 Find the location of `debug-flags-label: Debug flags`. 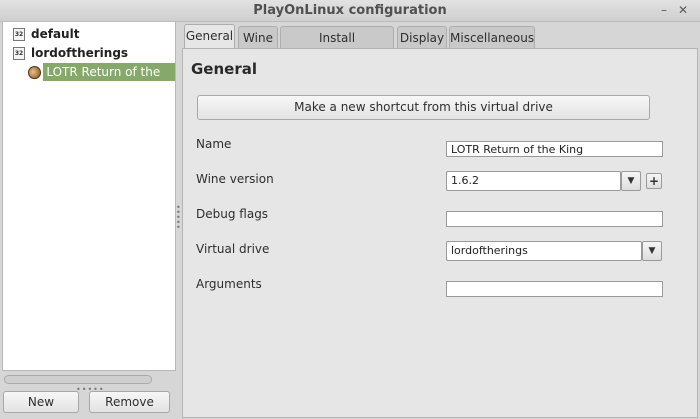

debug-flags-label: Debug flags is located at coordinates (232, 214).